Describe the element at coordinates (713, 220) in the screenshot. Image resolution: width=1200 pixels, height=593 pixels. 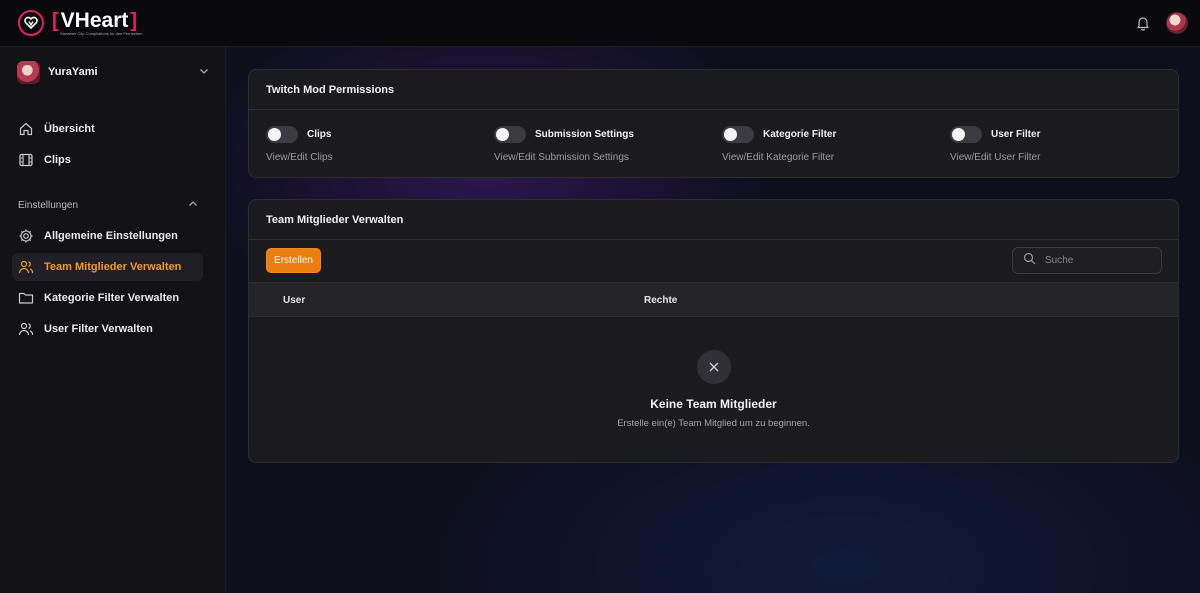
I see `team-title: Team Mitglieder Verwalten` at that location.